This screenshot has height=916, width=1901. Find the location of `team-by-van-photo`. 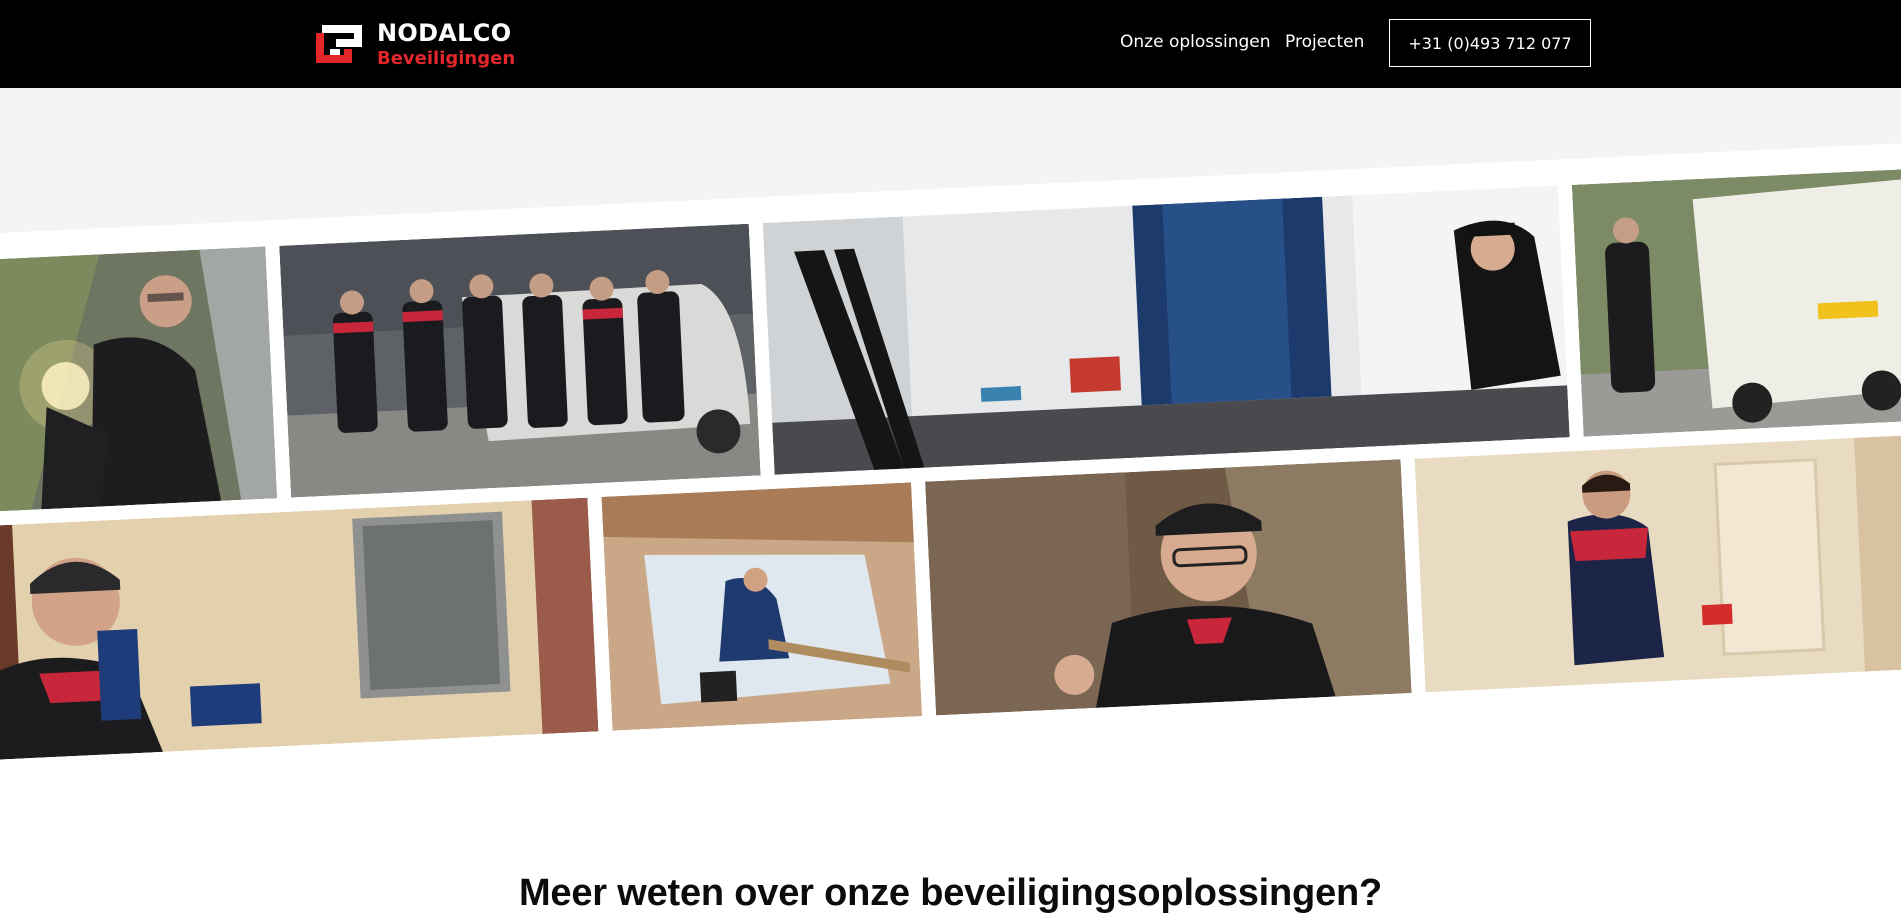

team-by-van-photo is located at coordinates (520, 360).